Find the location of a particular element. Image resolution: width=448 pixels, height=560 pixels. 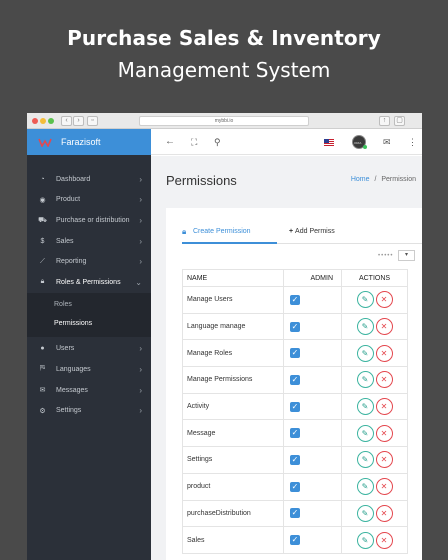

table-row: Language manage ✓ ✎ ✕ is located at coordinates (295, 326).